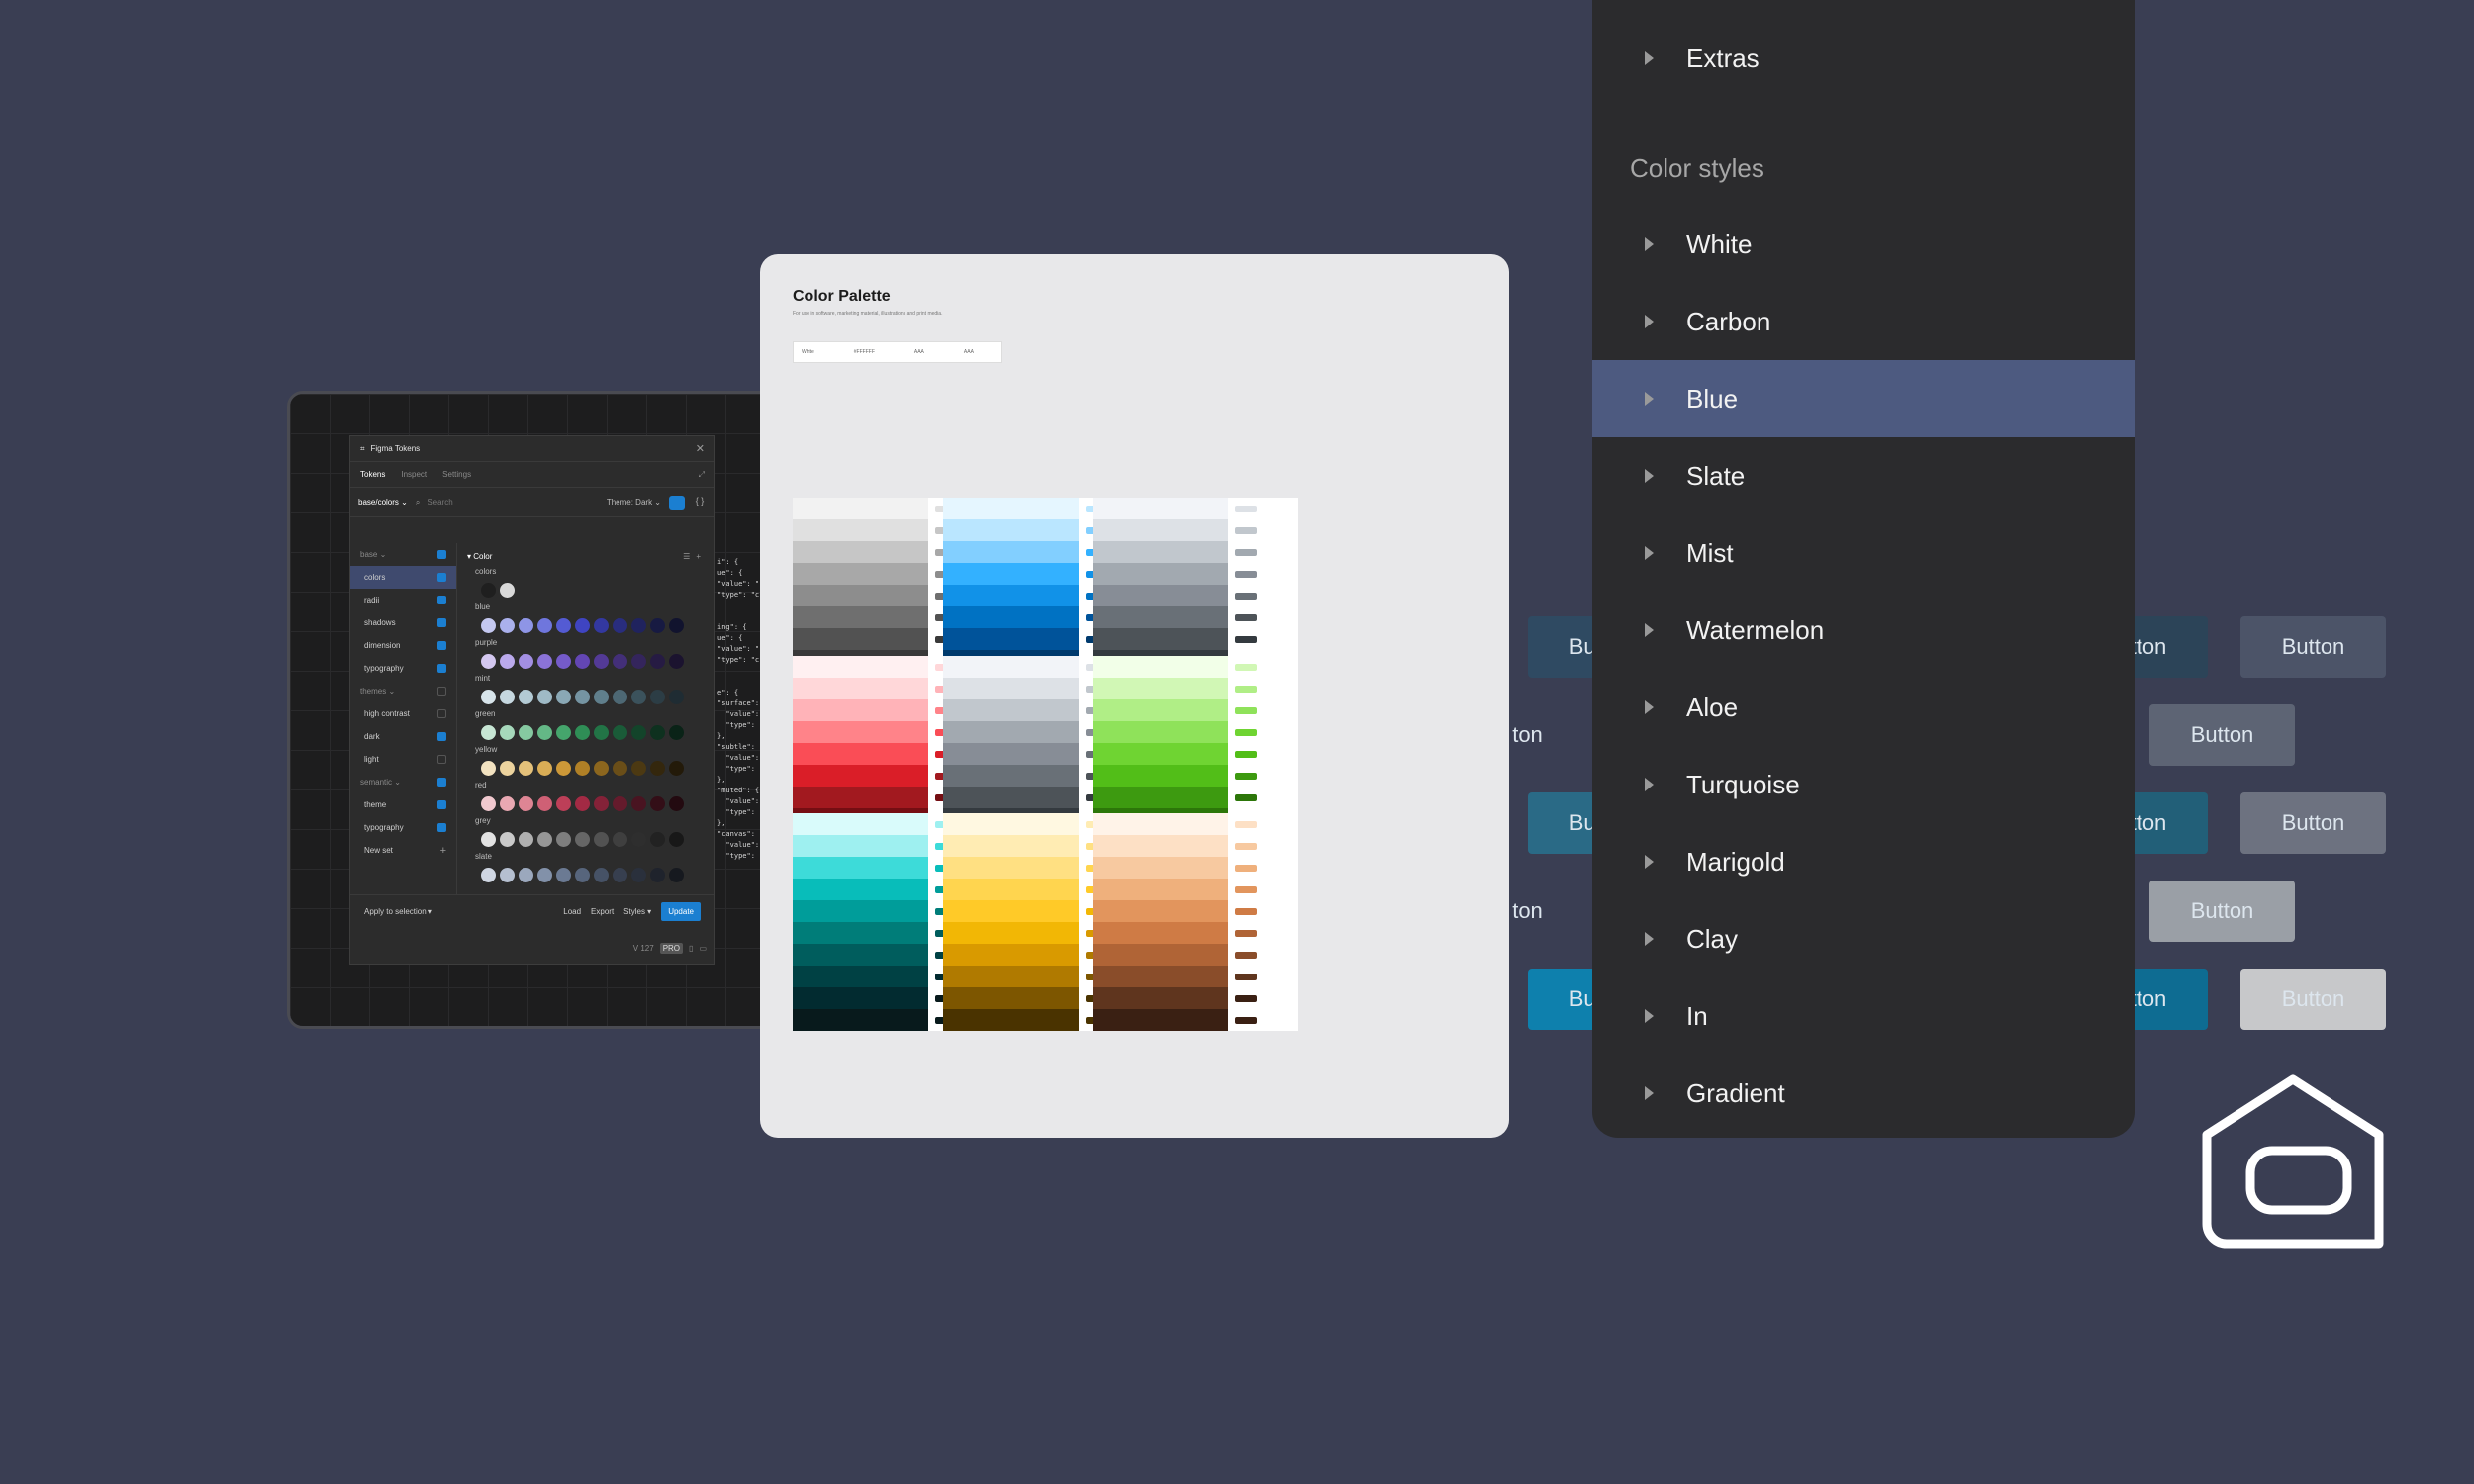  Describe the element at coordinates (1864, 861) in the screenshot. I see `style-item-marigold: Marigold` at that location.